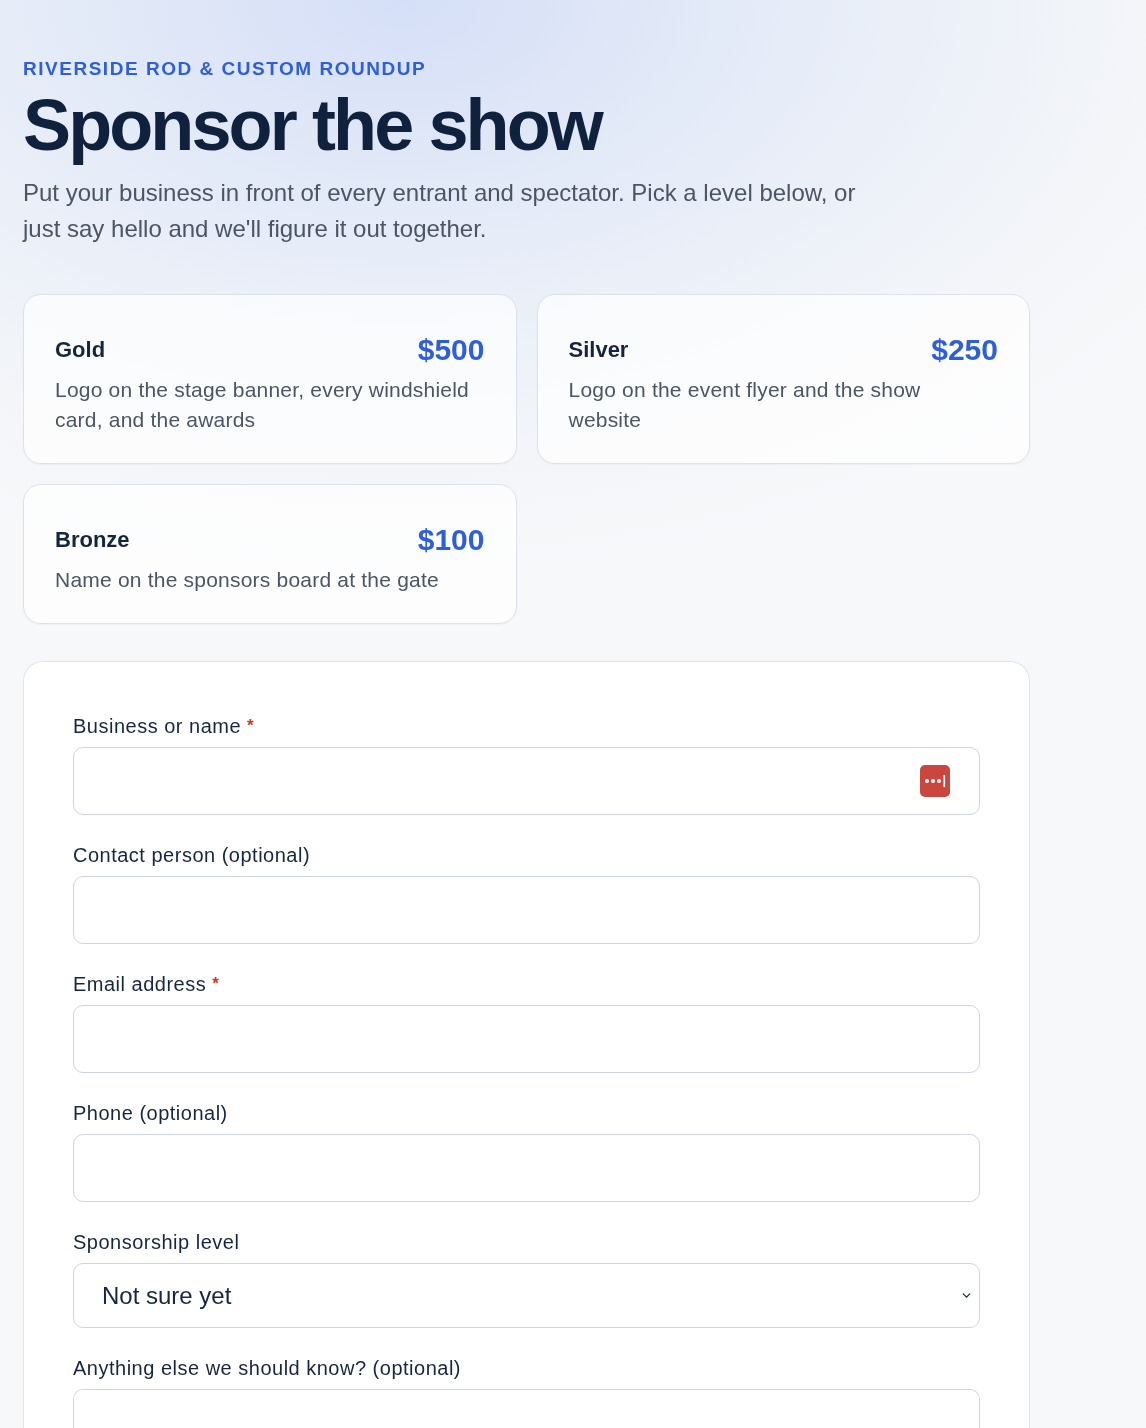  What do you see at coordinates (745, 405) in the screenshot?
I see `tier-description: Logo on the event flyer and the show website` at bounding box center [745, 405].